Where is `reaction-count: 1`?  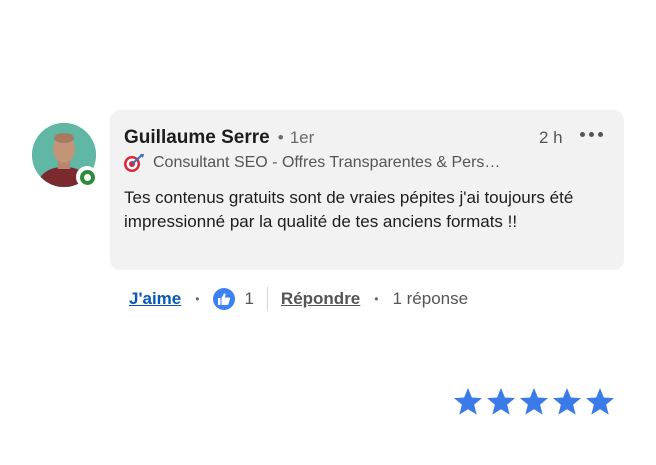 reaction-count: 1 is located at coordinates (248, 299).